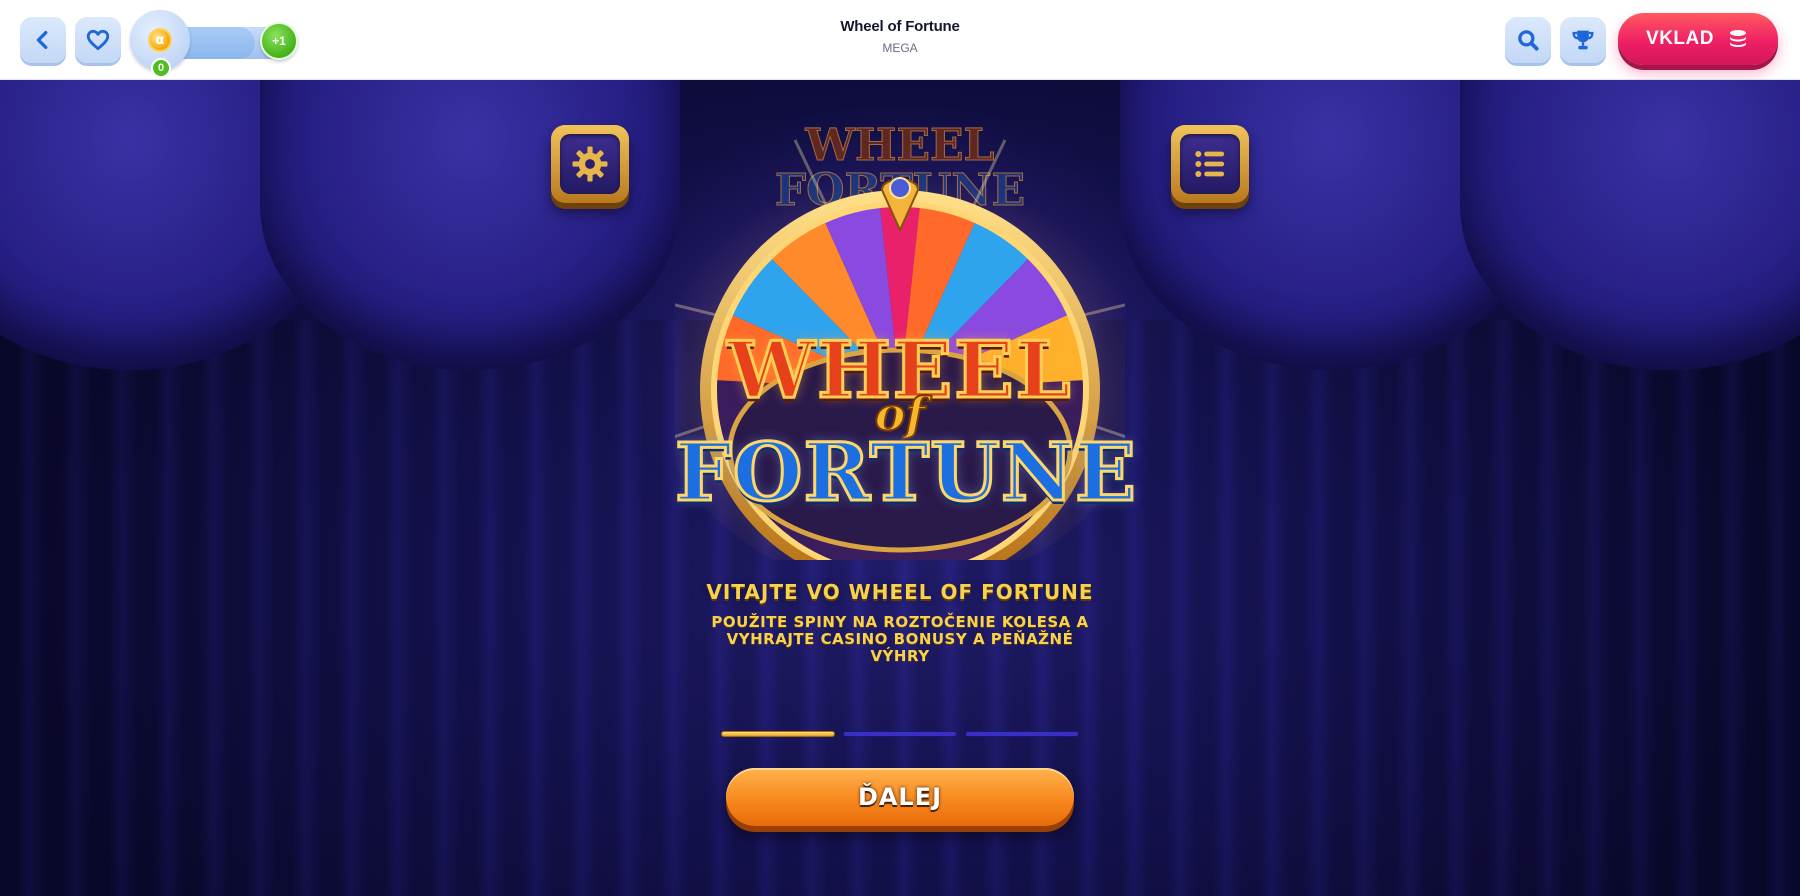 This screenshot has height=896, width=1800. What do you see at coordinates (1680, 38) in the screenshot?
I see `deposit-label: VKLAD` at bounding box center [1680, 38].